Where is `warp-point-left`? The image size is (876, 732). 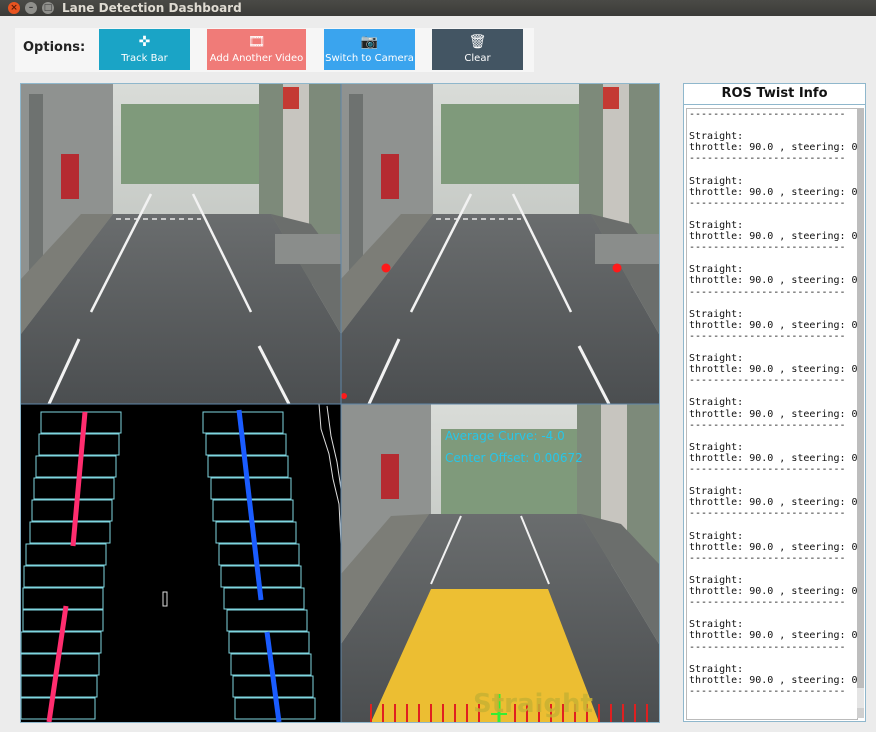 warp-point-left is located at coordinates (386, 268).